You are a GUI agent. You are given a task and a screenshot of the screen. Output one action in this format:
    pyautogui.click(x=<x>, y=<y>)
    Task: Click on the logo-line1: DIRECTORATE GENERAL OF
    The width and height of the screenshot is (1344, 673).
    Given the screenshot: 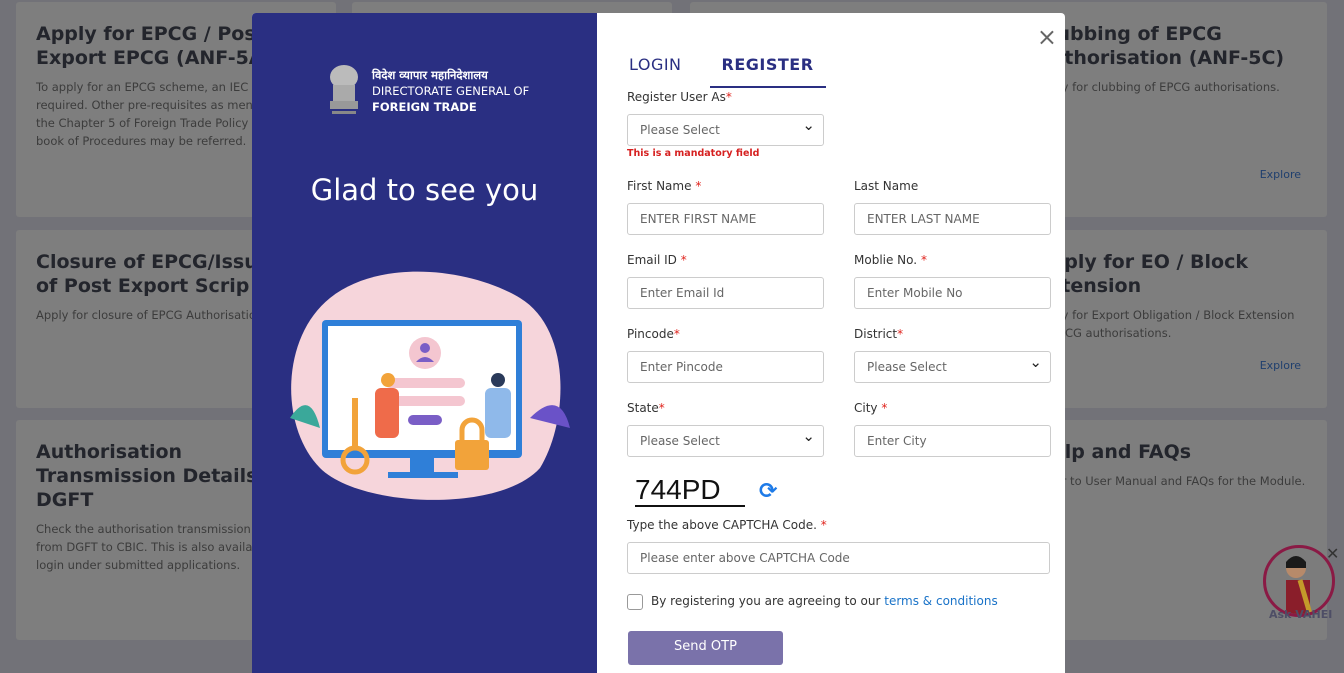 What is the action you would take?
    pyautogui.click(x=451, y=91)
    